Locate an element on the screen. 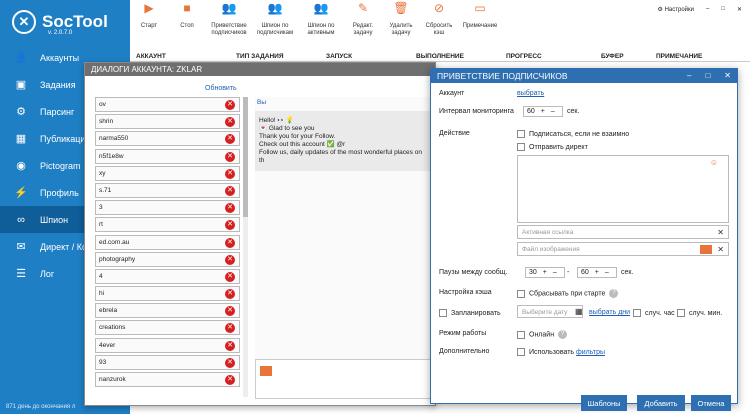 This screenshot has height=414, width=750. schedule-checkbox is located at coordinates (443, 313).